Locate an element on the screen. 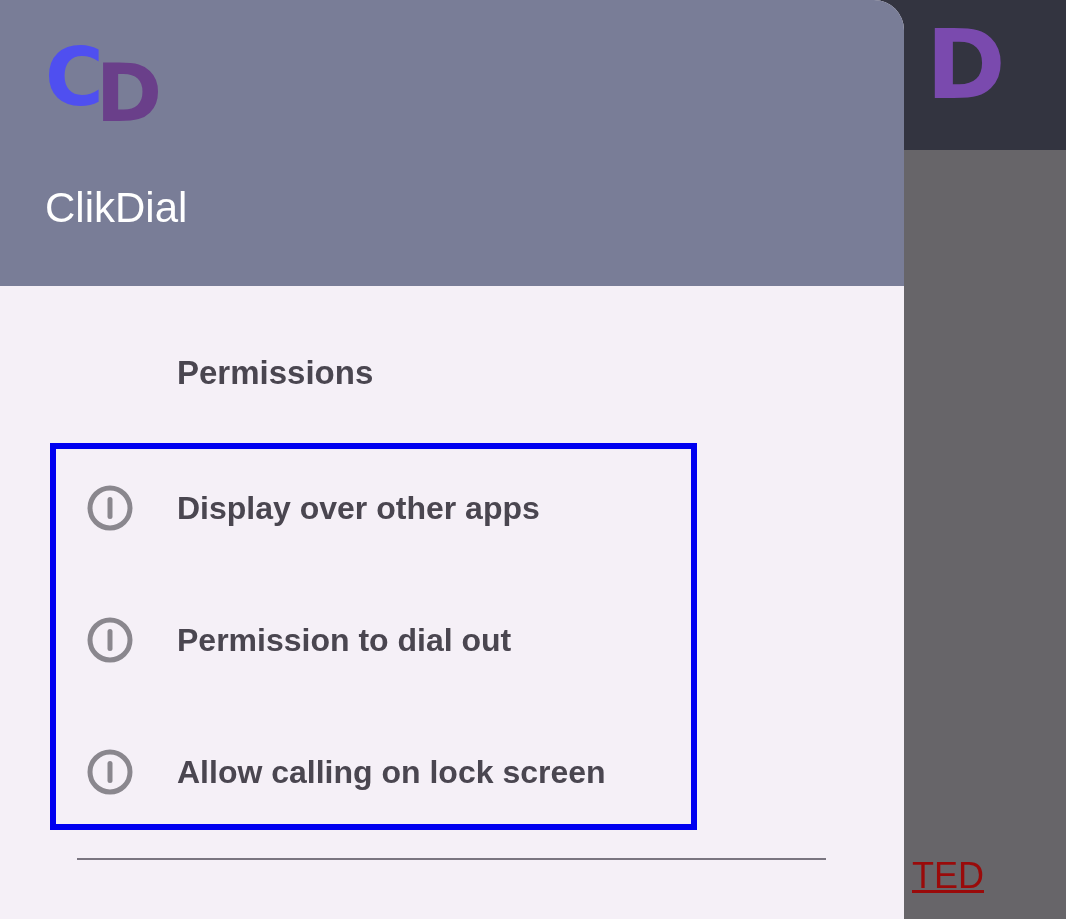 This screenshot has height=919, width=1066. app-name: ClikDial is located at coordinates (117, 208).